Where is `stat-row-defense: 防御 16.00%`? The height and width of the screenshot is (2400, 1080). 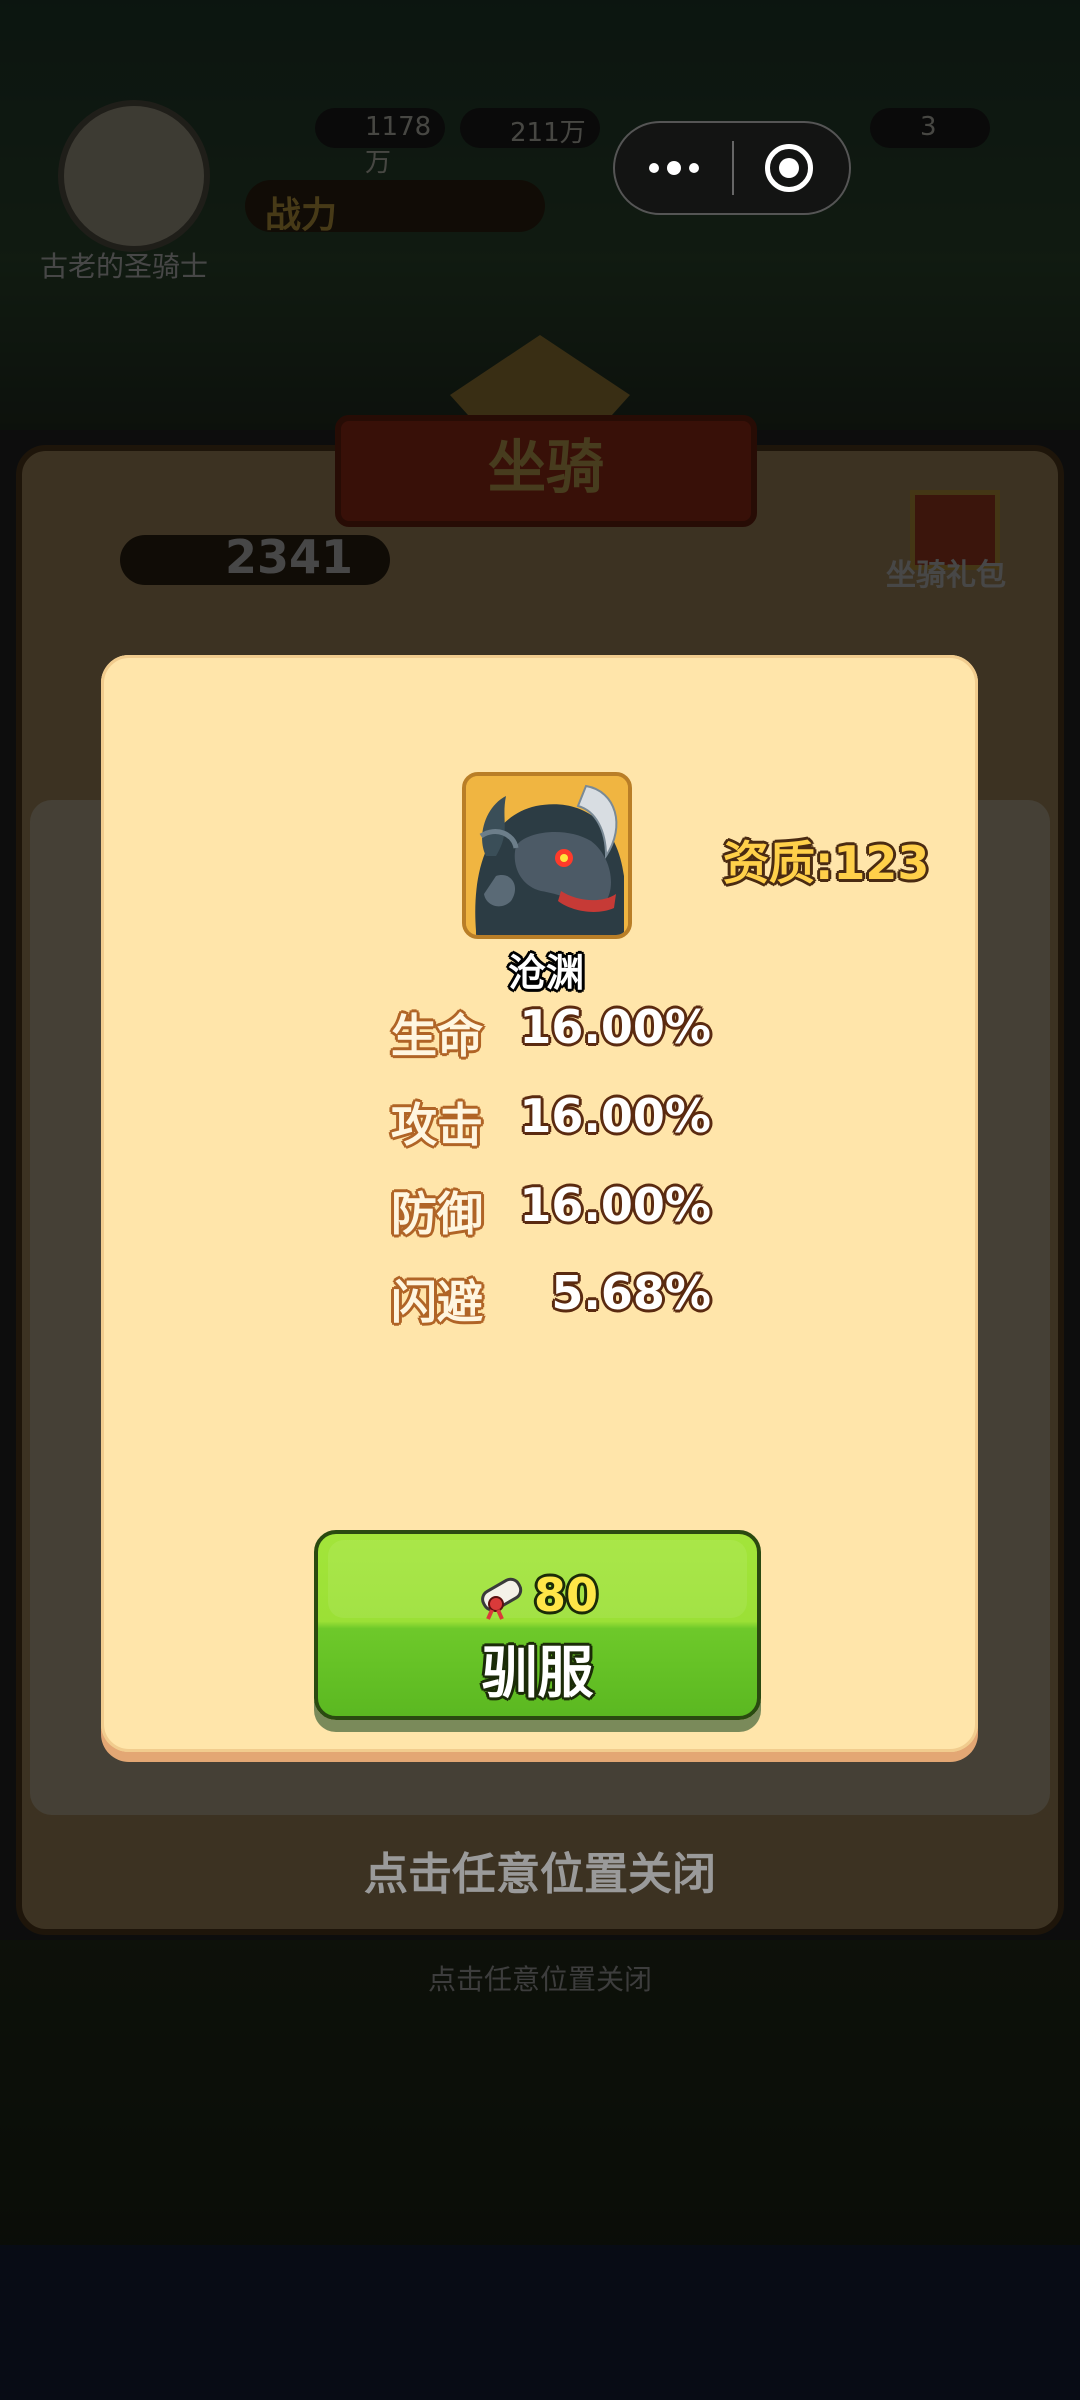 stat-row-defense: 防御 16.00% is located at coordinates (551, 1209).